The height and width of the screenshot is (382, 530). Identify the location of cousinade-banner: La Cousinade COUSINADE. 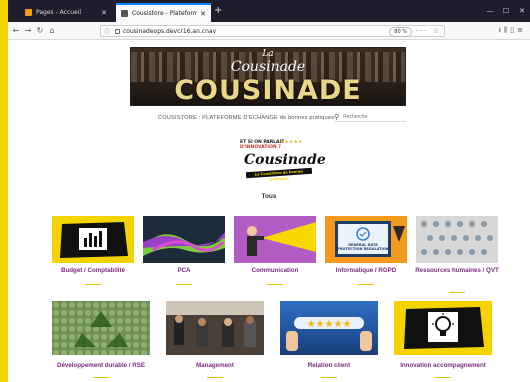
(268, 76).